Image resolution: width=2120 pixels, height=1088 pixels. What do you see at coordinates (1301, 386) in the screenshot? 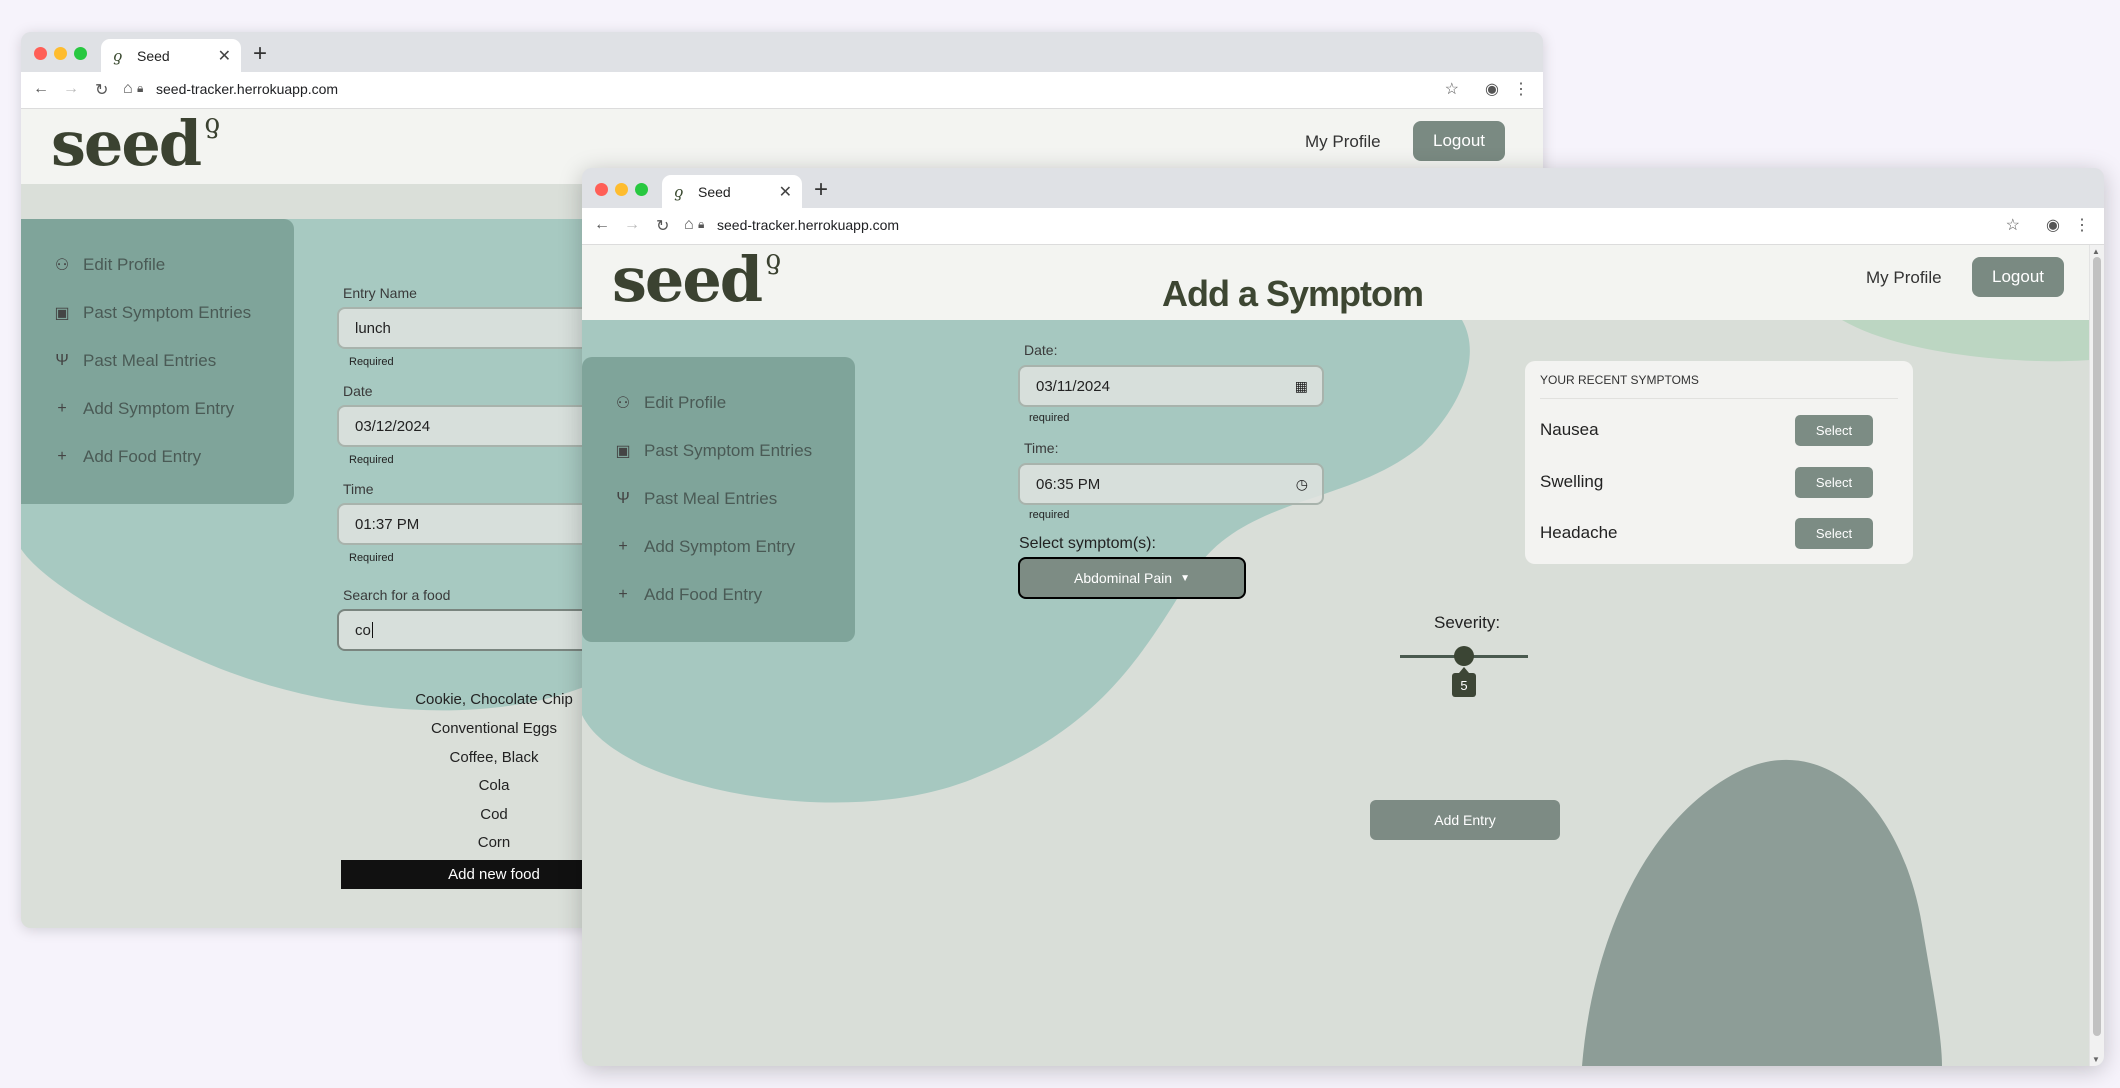
I see `calendar-icon: ▦` at bounding box center [1301, 386].